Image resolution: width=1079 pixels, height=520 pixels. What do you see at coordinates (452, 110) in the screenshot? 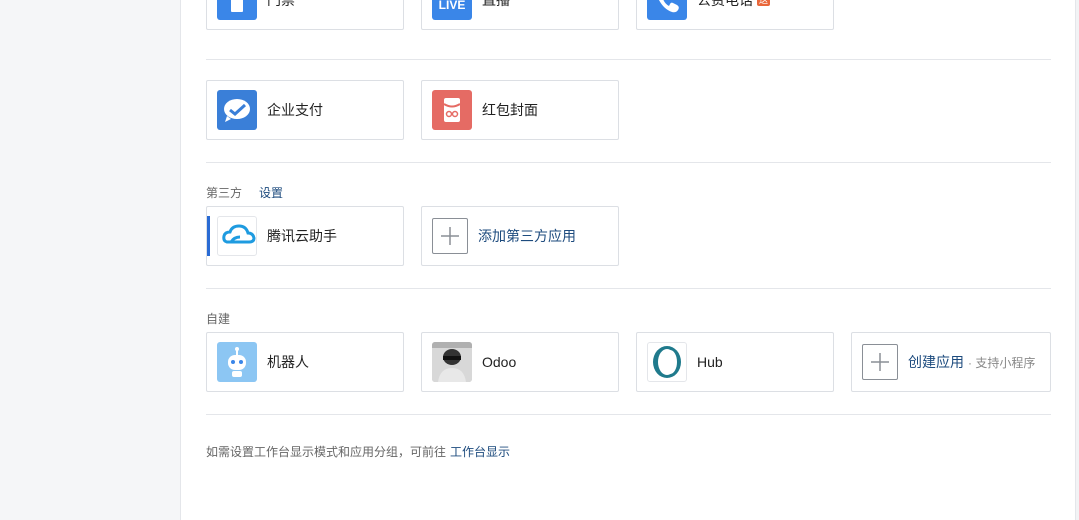
I see `red-packet-icon` at bounding box center [452, 110].